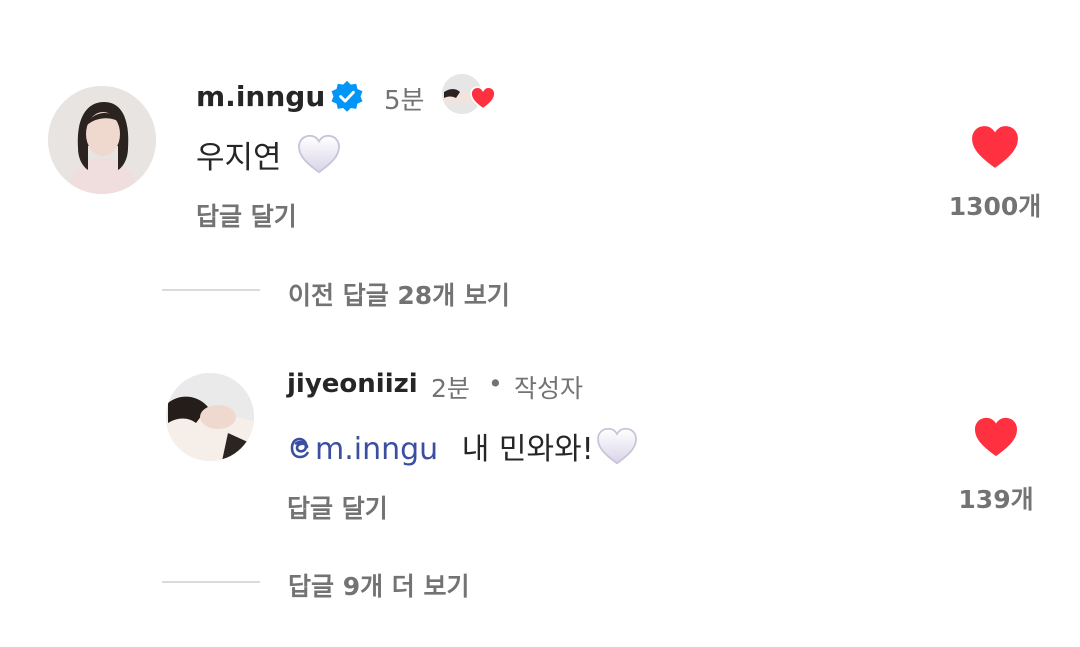 The image size is (1080, 647). What do you see at coordinates (352, 384) in the screenshot?
I see `reply-username: jiyeoniizi` at bounding box center [352, 384].